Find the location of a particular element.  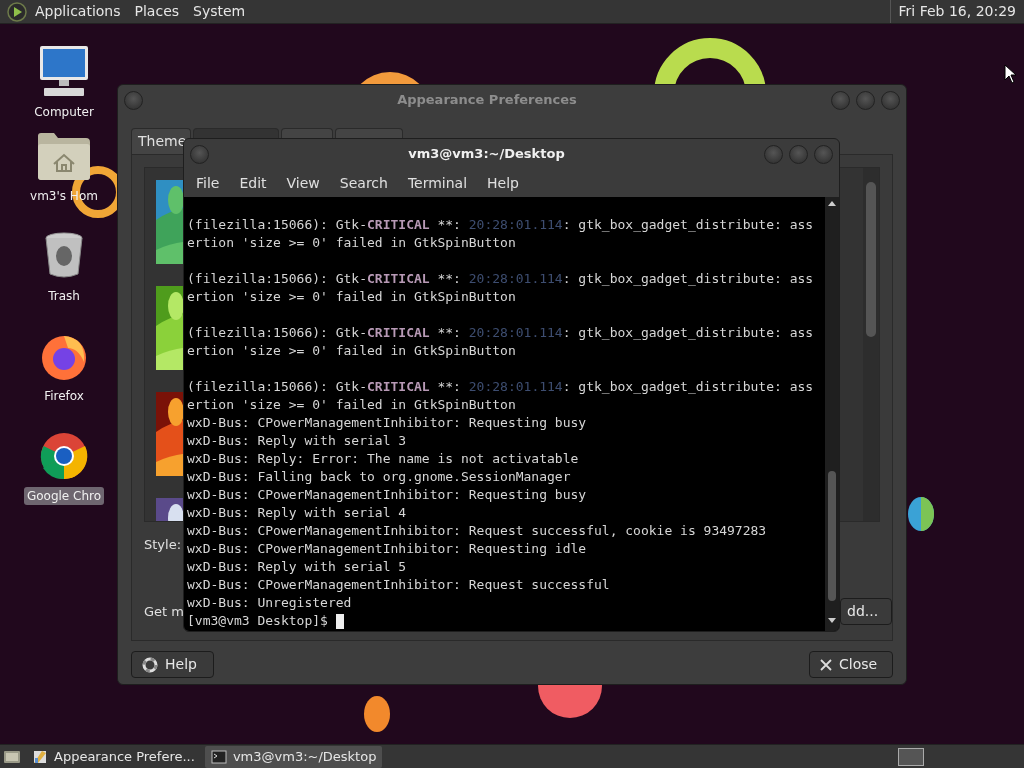

terminal-line: wxD-Bus: Falling back to org.gnome.SessionManager is located at coordinates (379, 477).